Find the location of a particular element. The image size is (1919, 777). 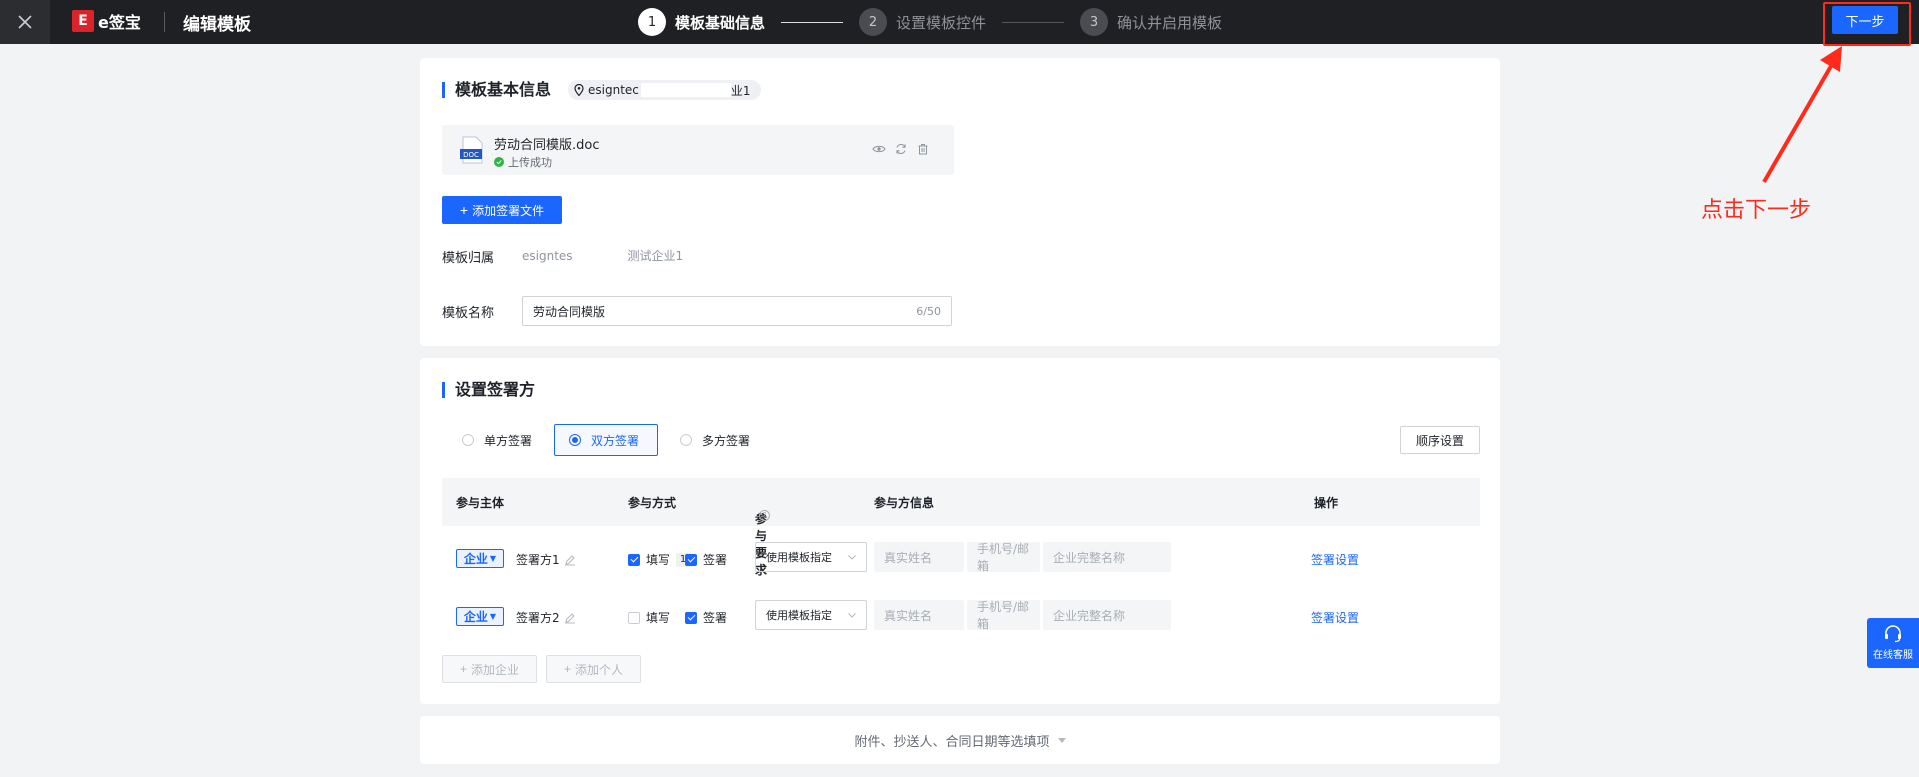

col-info: 参与方信息 is located at coordinates (904, 503).